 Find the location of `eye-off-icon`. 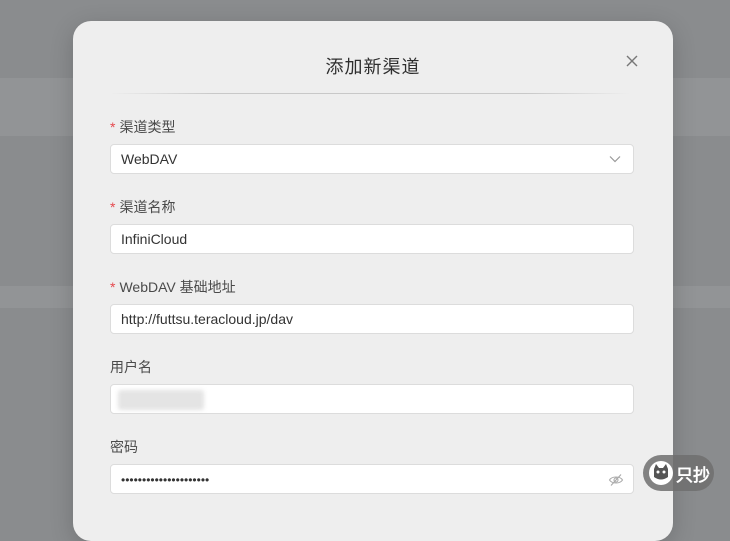

eye-off-icon is located at coordinates (616, 480).